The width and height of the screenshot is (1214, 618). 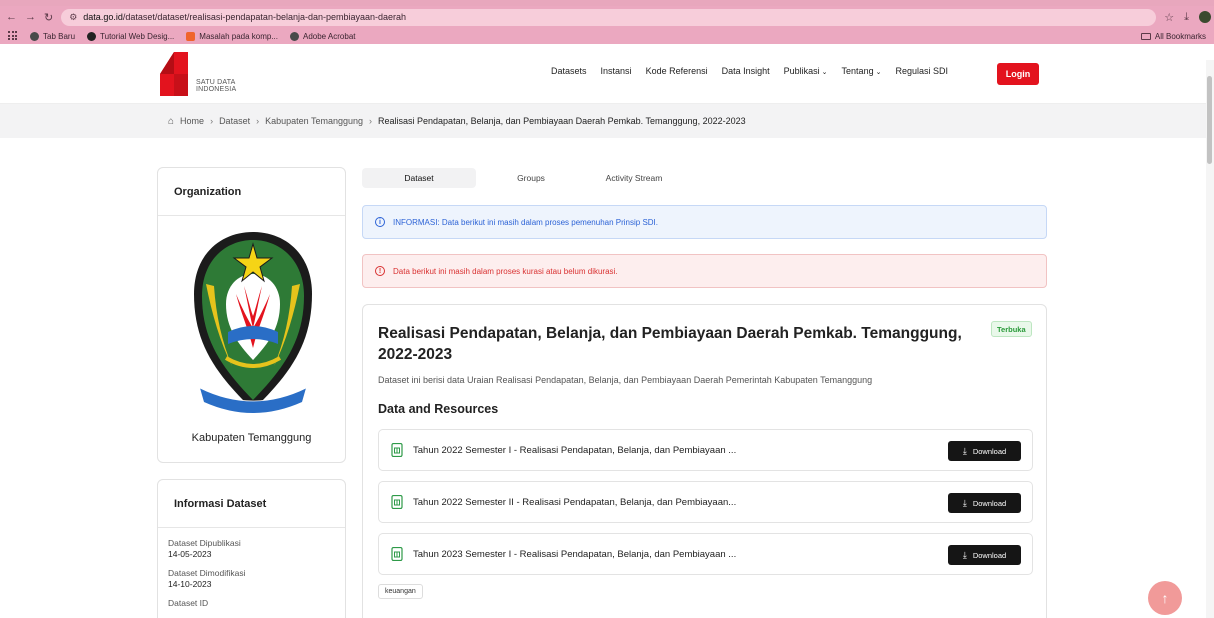 What do you see at coordinates (438, 409) in the screenshot?
I see `resources-heading: Data and Resources` at bounding box center [438, 409].